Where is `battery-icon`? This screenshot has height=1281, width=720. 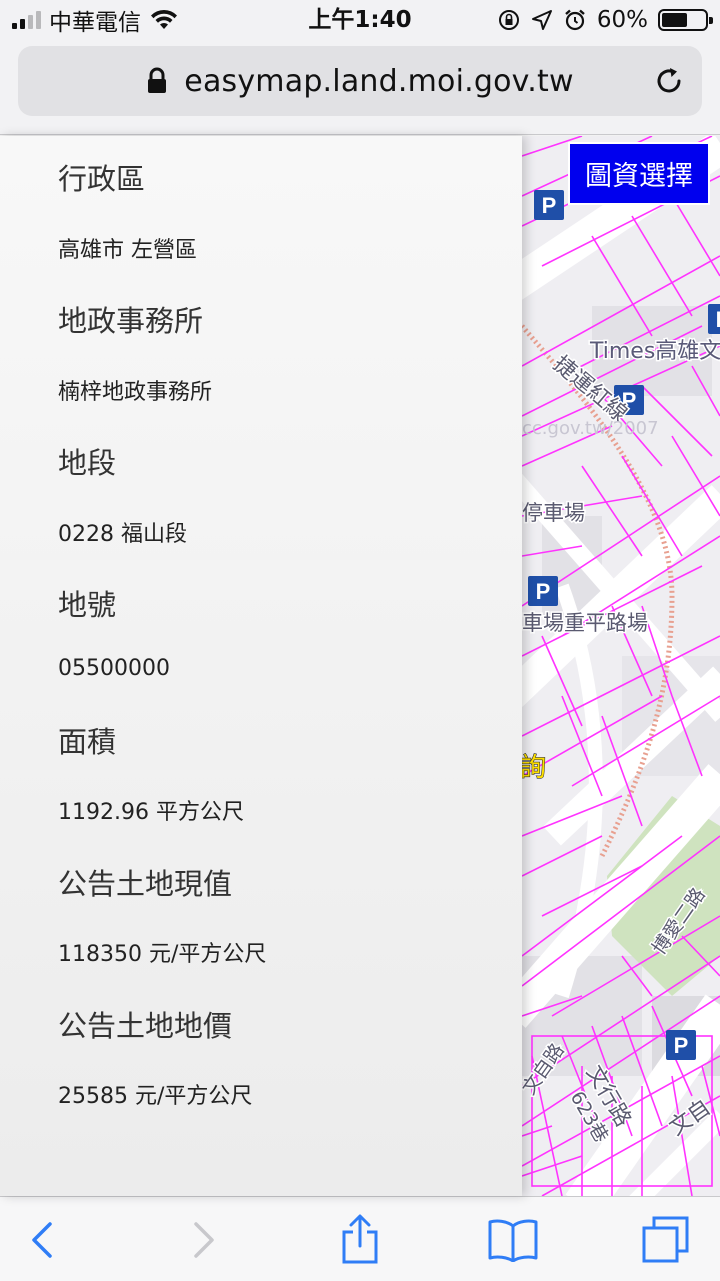
battery-icon is located at coordinates (685, 20).